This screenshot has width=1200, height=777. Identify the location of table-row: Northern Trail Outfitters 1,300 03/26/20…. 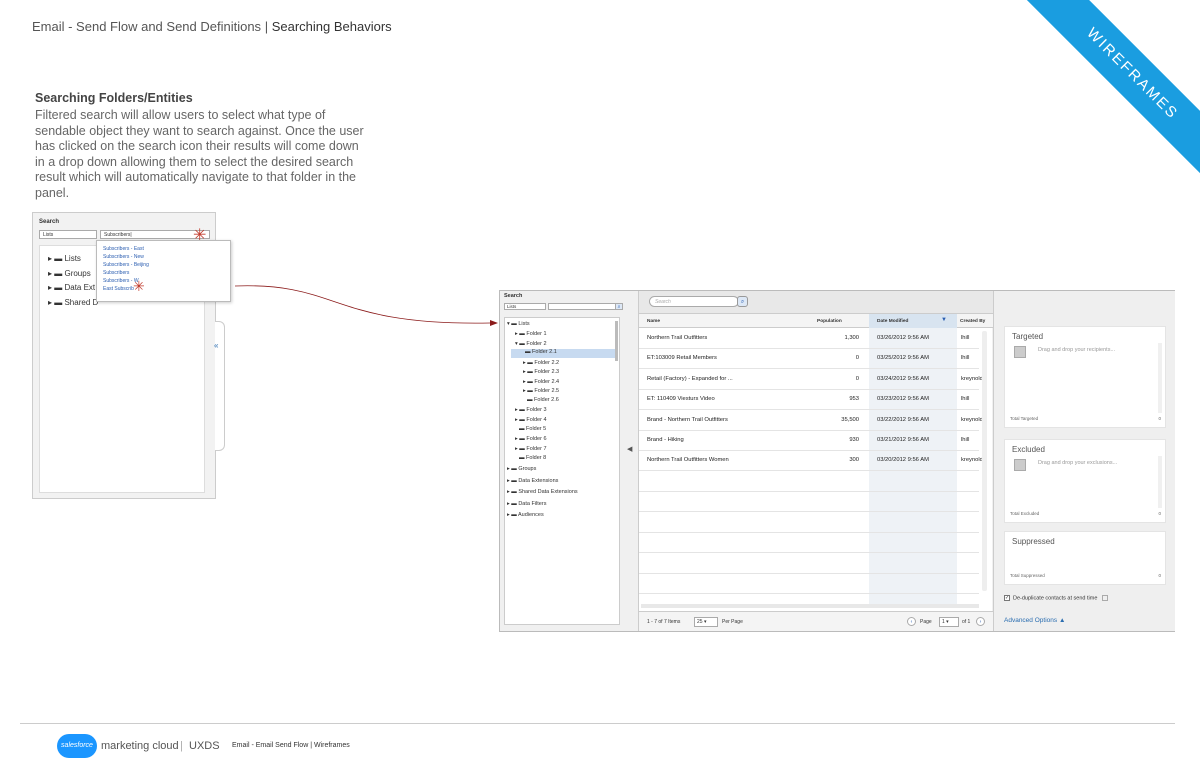
(809, 339).